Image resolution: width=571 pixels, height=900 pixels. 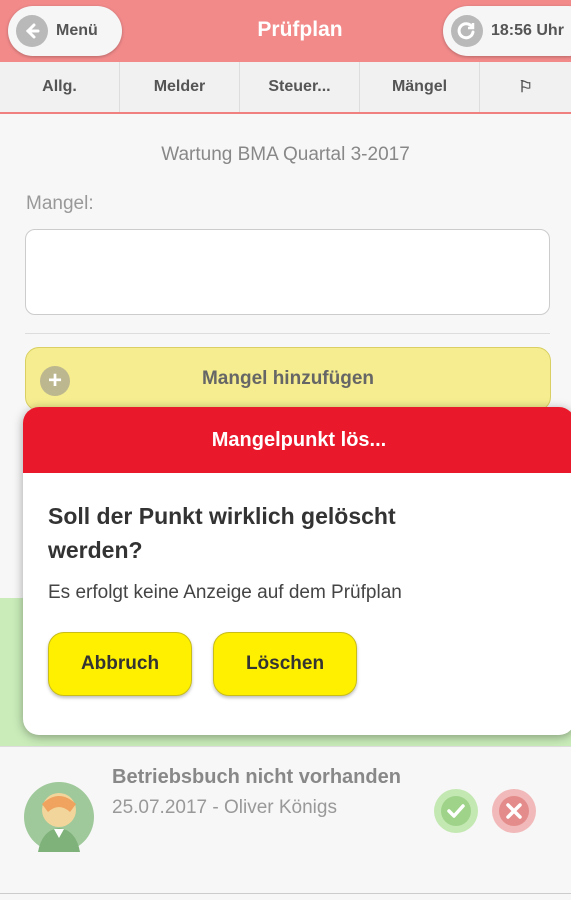 I want to click on delete-button: Löschen, so click(x=285, y=664).